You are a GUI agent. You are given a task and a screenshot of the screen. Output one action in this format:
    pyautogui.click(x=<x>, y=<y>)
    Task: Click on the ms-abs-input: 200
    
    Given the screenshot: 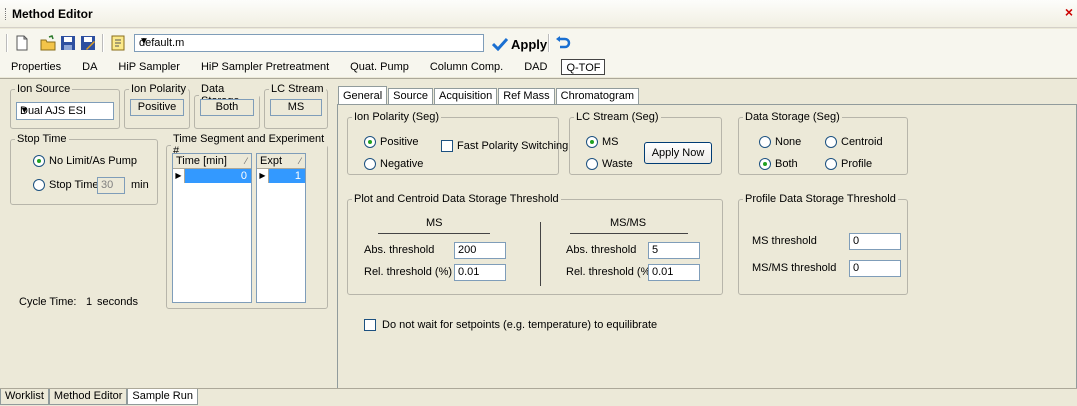 What is the action you would take?
    pyautogui.click(x=480, y=250)
    